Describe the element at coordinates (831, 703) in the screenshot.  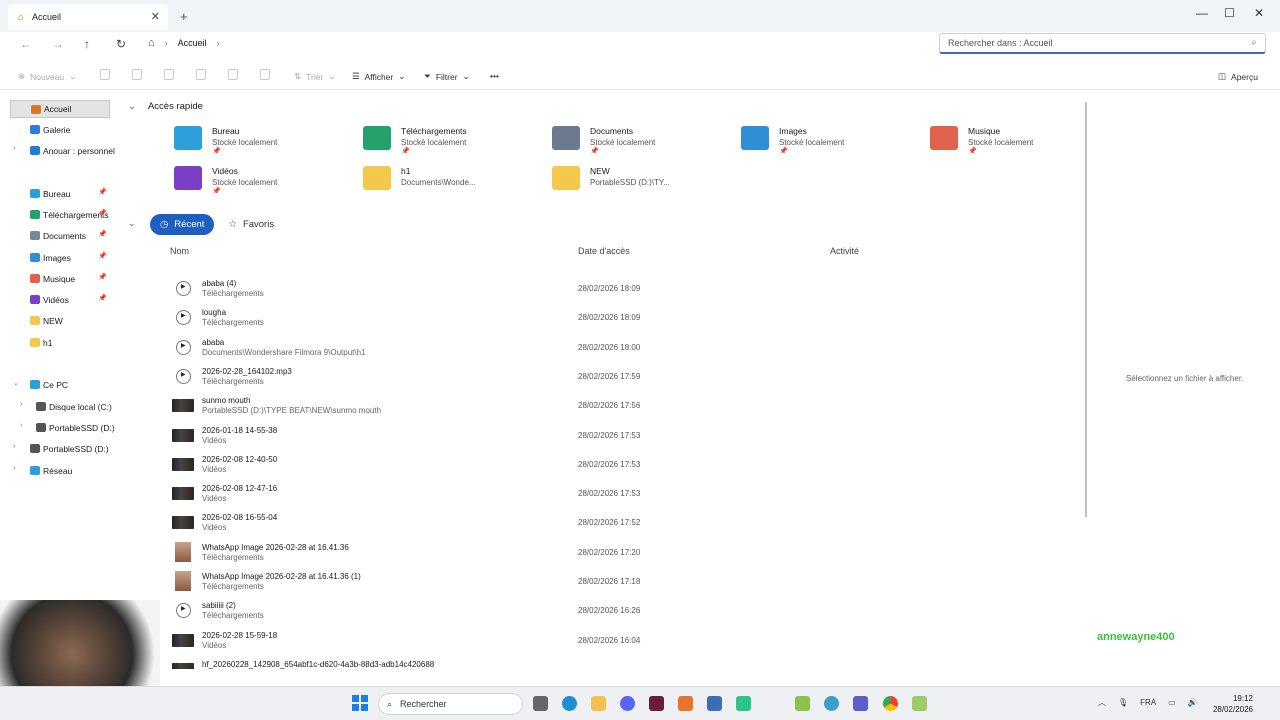
I see `browser-icon` at that location.